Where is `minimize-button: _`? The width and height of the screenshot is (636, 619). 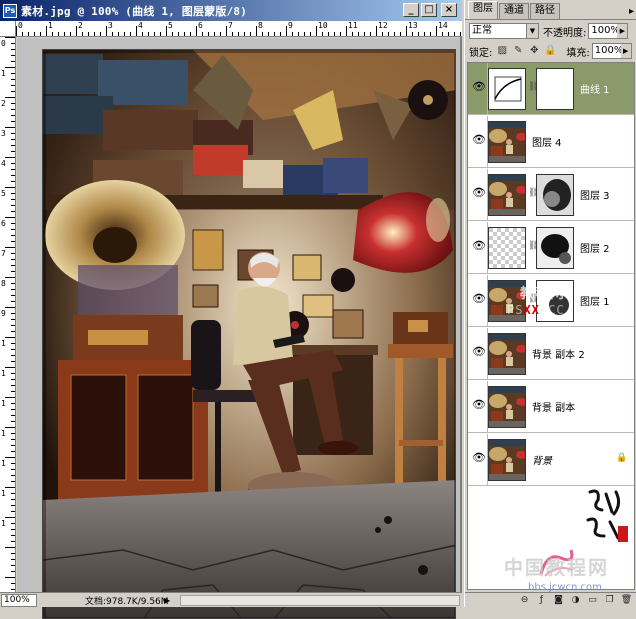 minimize-button: _ is located at coordinates (411, 10).